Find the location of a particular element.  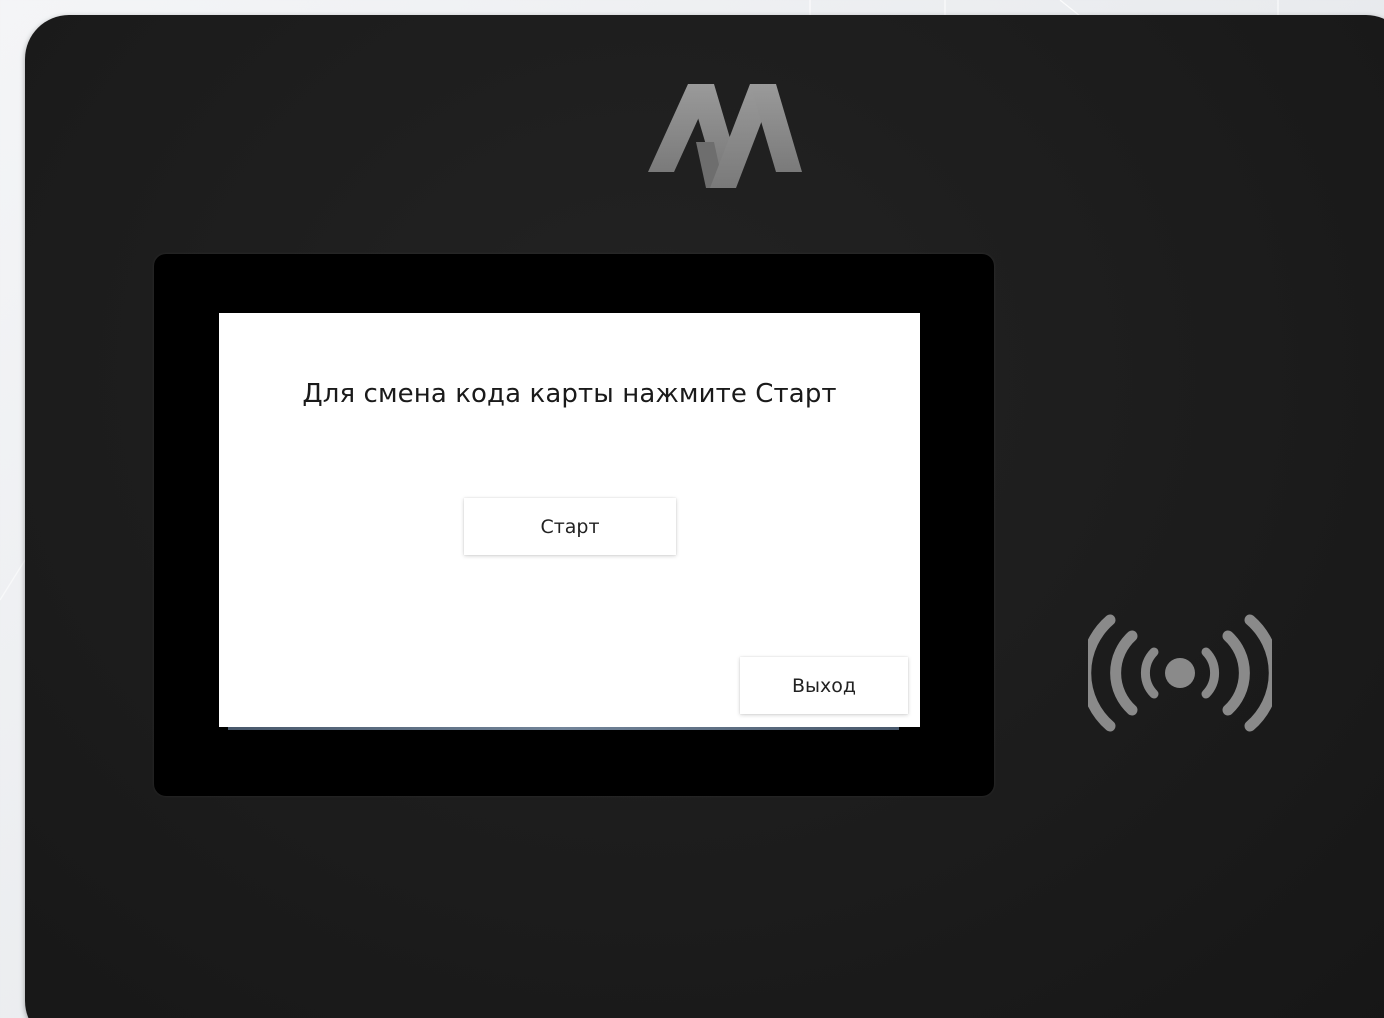

start-button: Старт is located at coordinates (570, 526).